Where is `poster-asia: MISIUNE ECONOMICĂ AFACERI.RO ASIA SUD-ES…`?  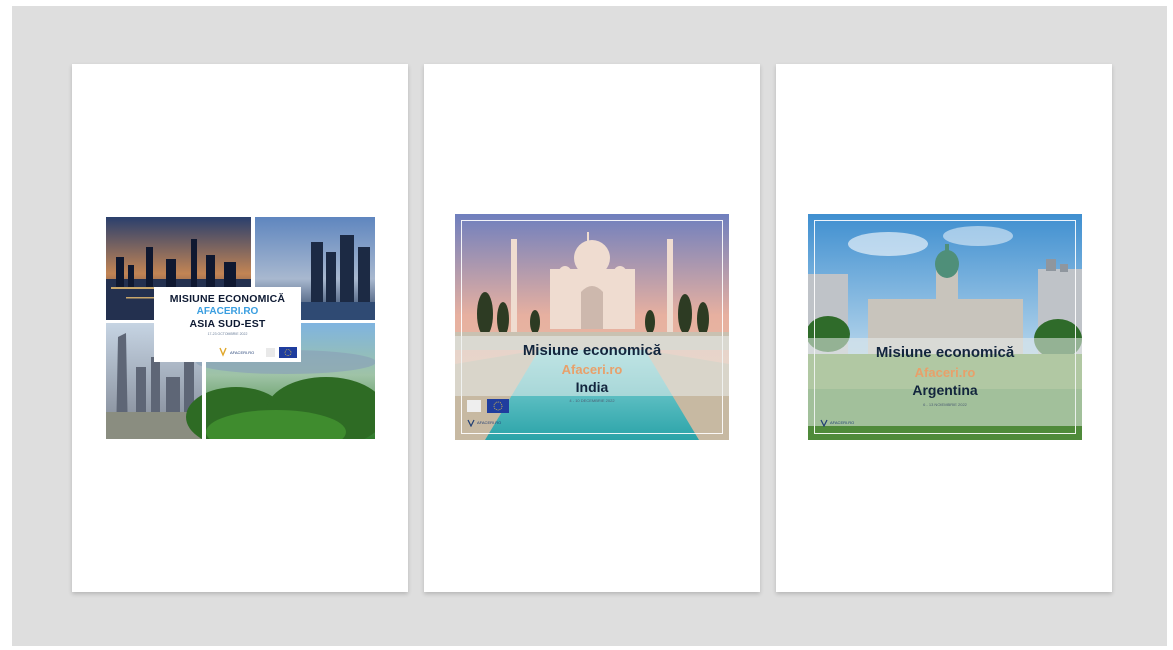
poster-asia: MISIUNE ECONOMICĂ AFACERI.RO ASIA SUD-ES… is located at coordinates (240, 328).